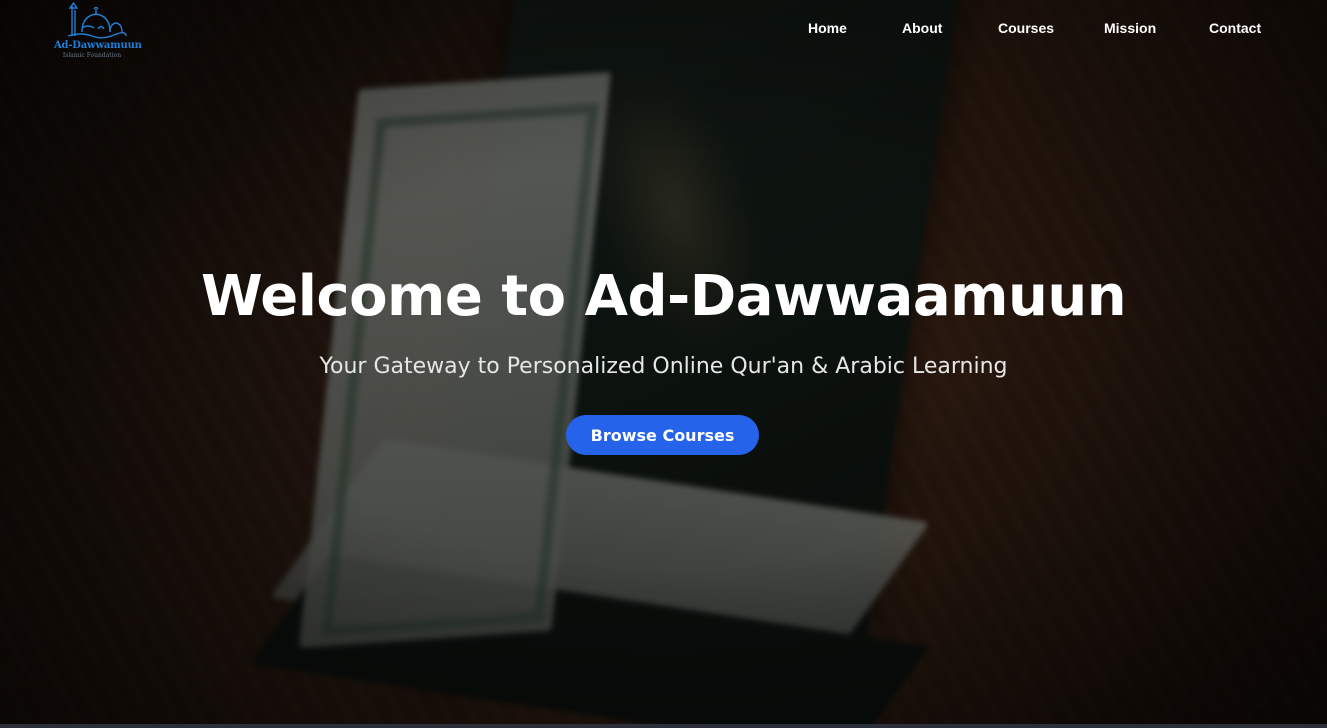 This screenshot has width=1327, height=728. I want to click on bottom-edge, so click(663, 726).